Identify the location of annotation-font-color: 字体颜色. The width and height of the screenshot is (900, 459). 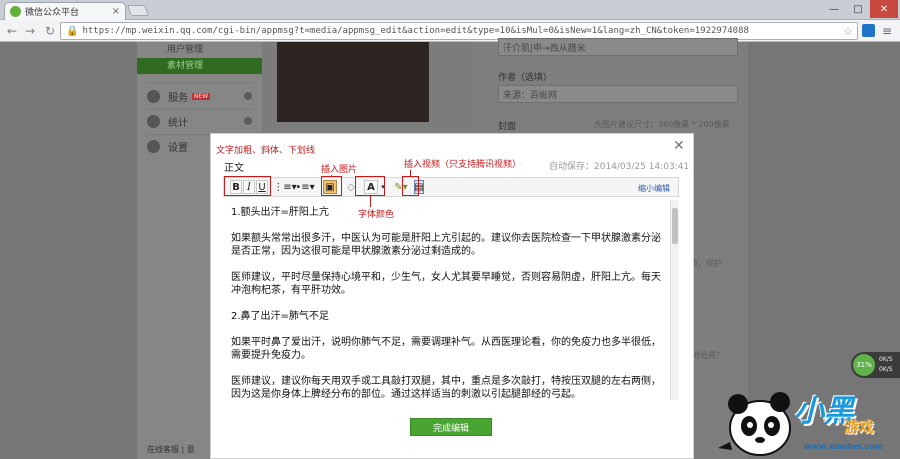
(376, 213).